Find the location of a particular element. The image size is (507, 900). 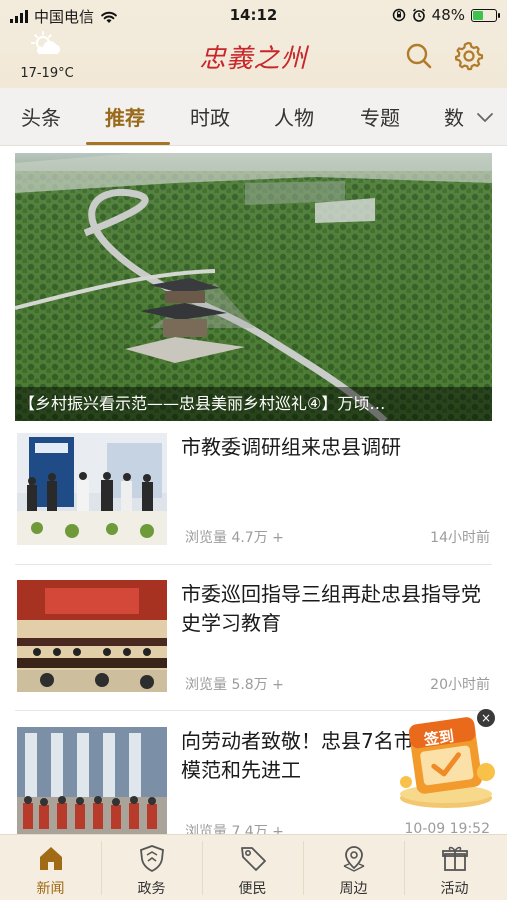

app-header-area: 中国电信 14:12 48% 17-19°C 忠義之州 is located at coordinates (253, 44).